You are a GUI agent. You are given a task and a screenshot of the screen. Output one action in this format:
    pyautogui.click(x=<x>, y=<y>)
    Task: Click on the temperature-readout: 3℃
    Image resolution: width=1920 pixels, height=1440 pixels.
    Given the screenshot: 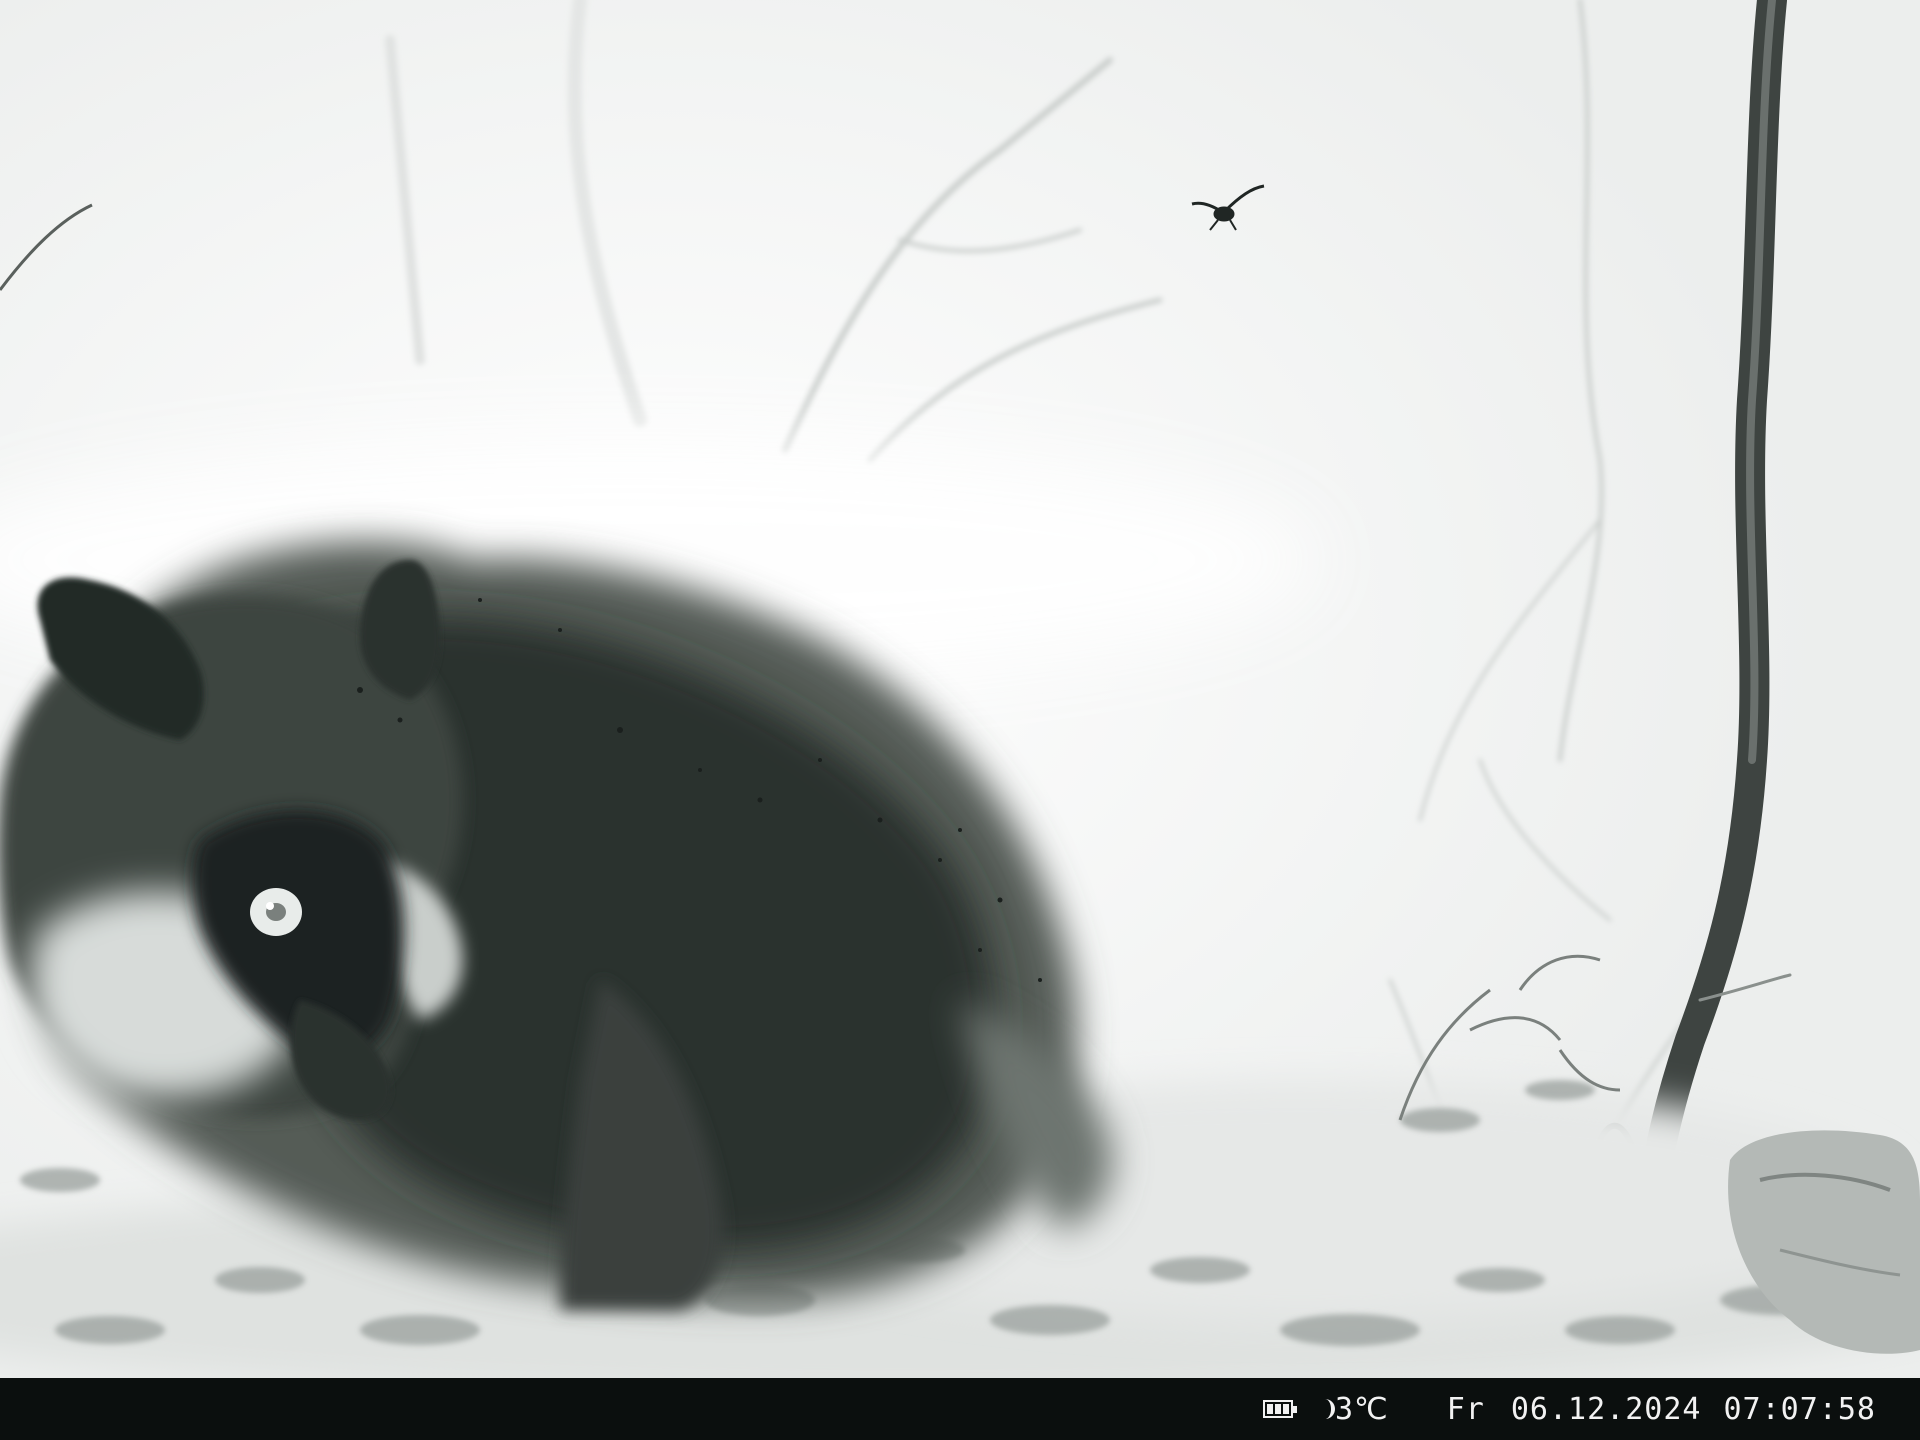 What is the action you would take?
    pyautogui.click(x=1361, y=1409)
    